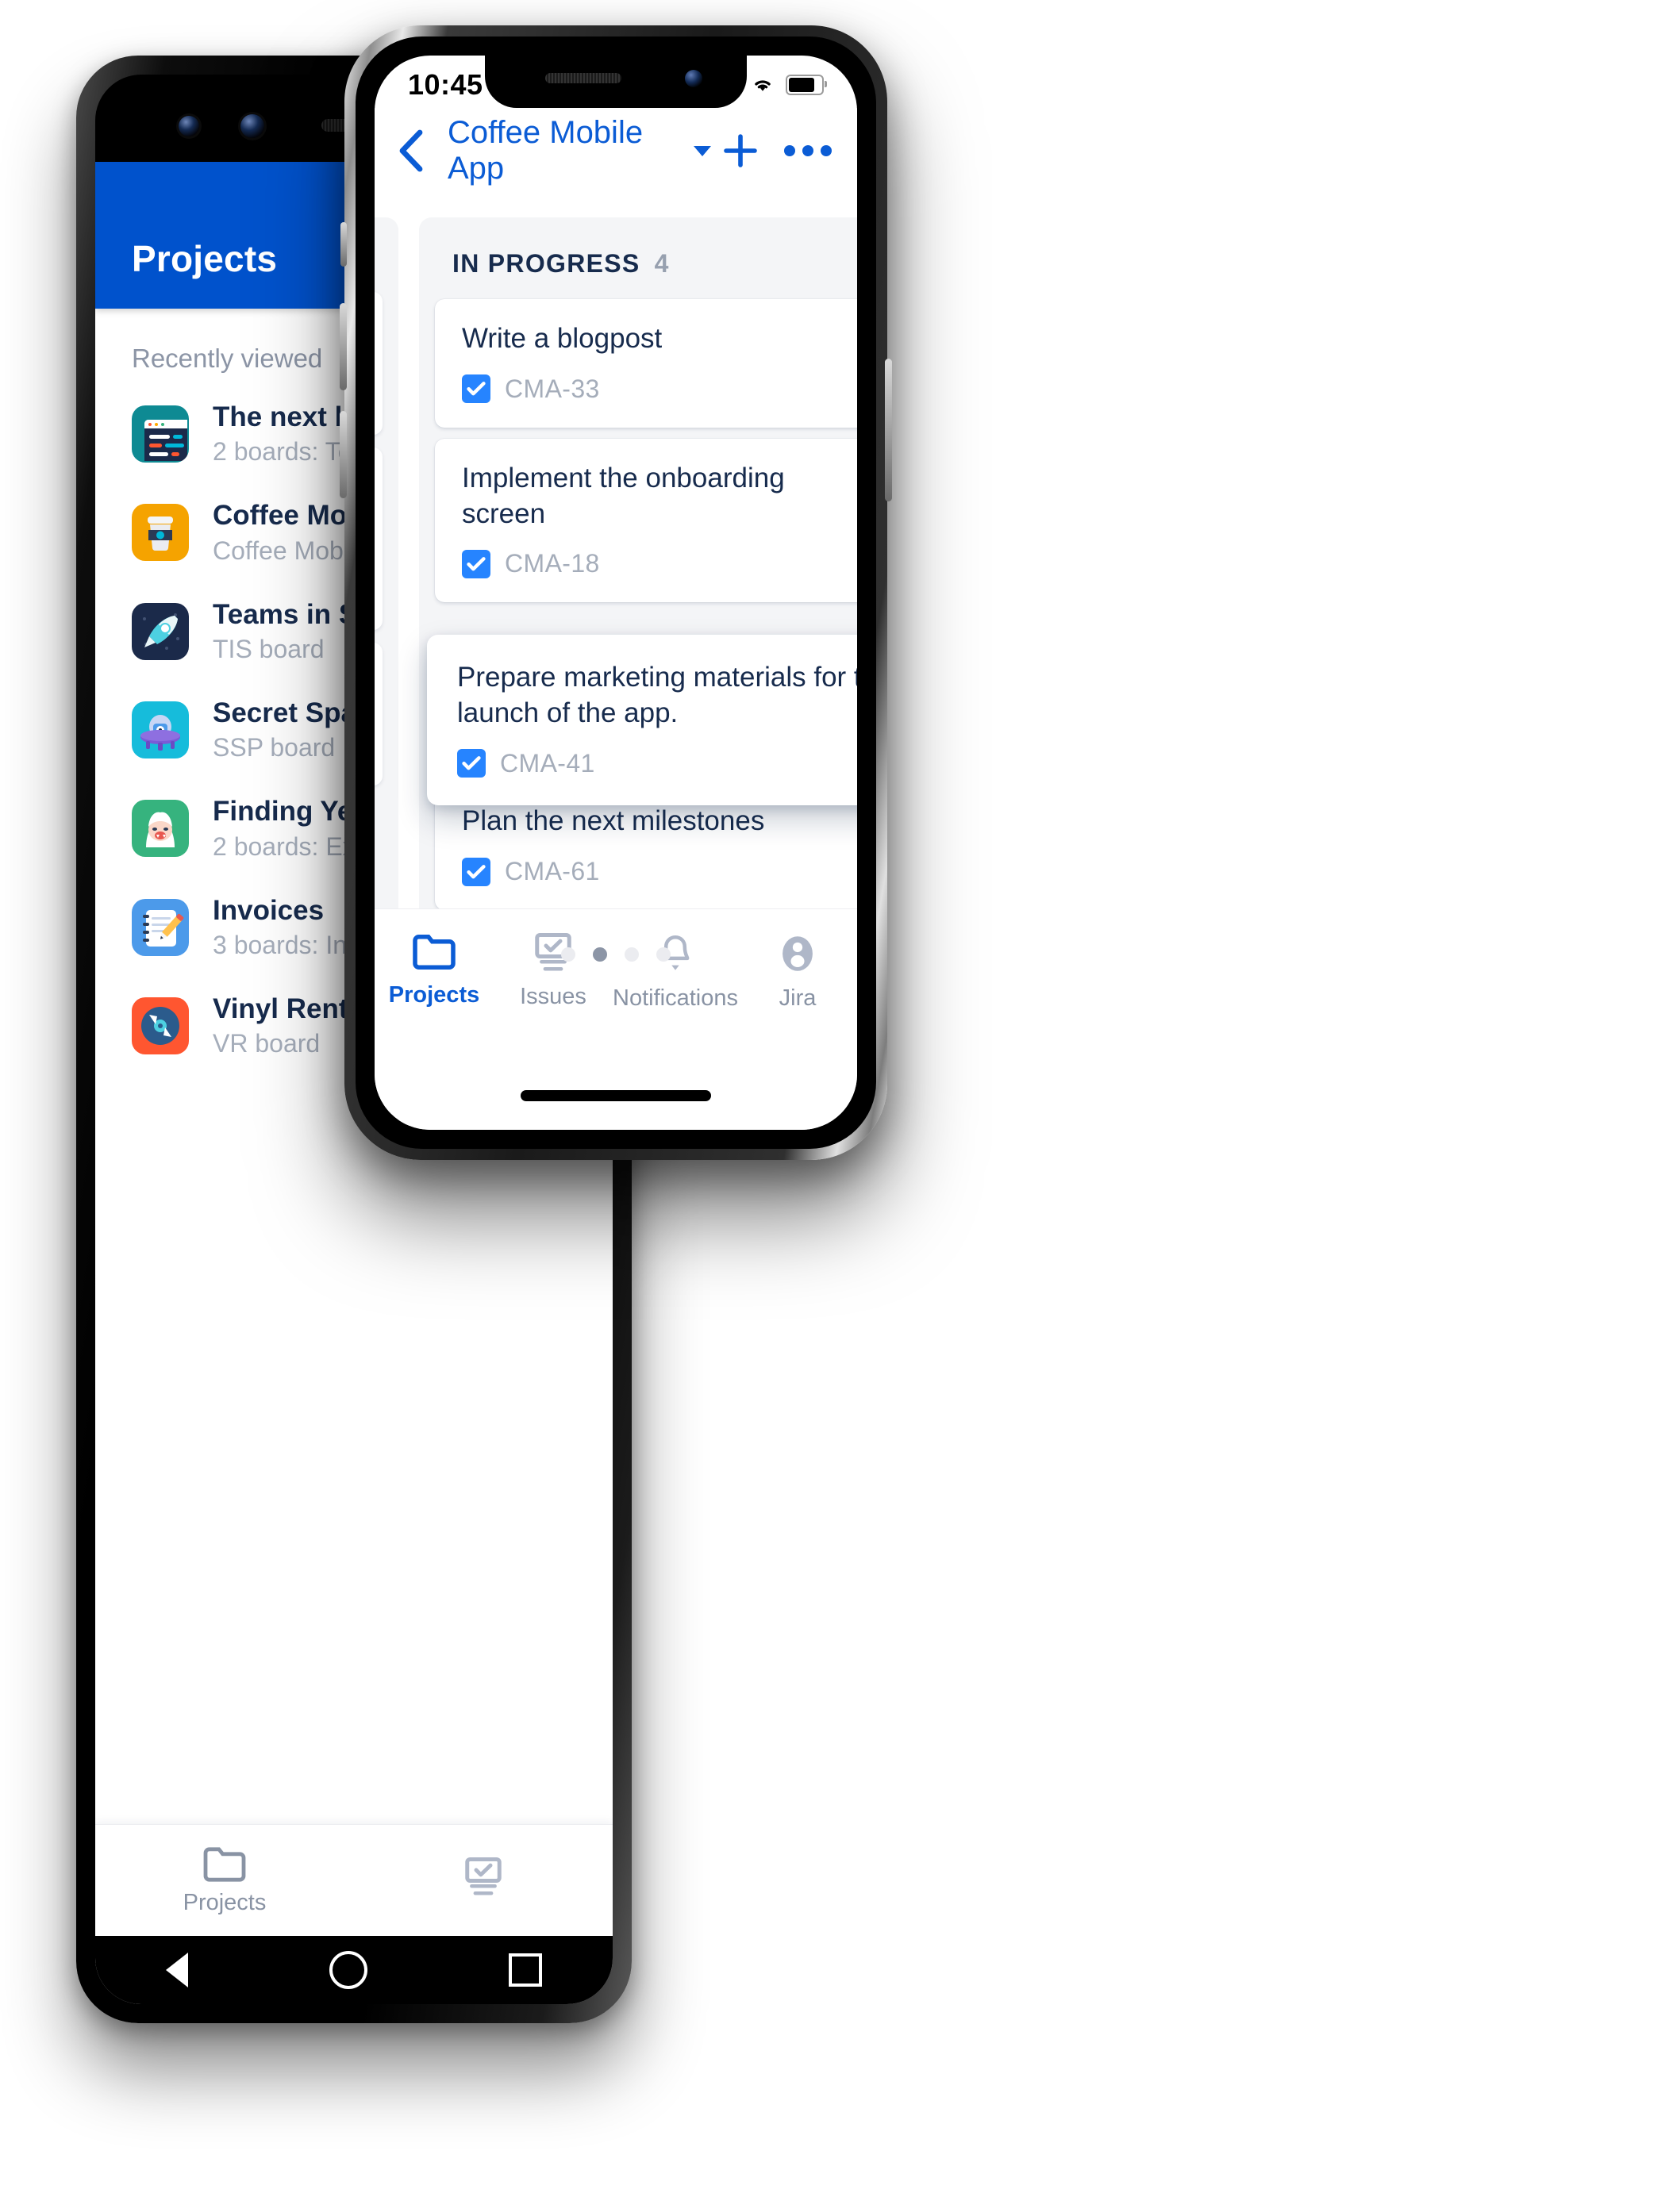 The image size is (1665, 2212). Describe the element at coordinates (483, 1876) in the screenshot. I see `issues-icon` at that location.